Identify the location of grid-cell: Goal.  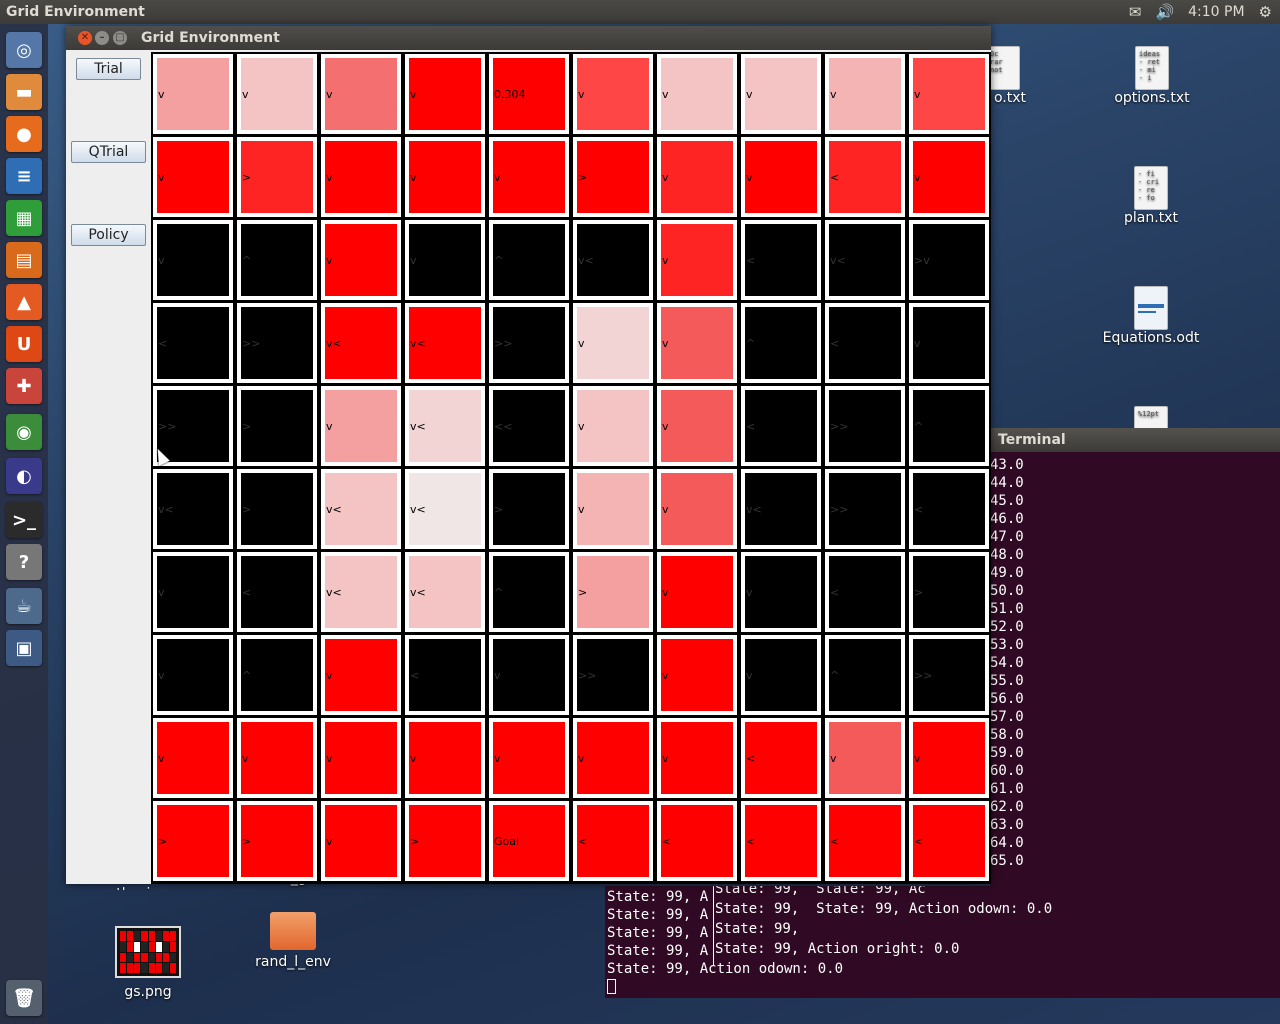
(529, 841).